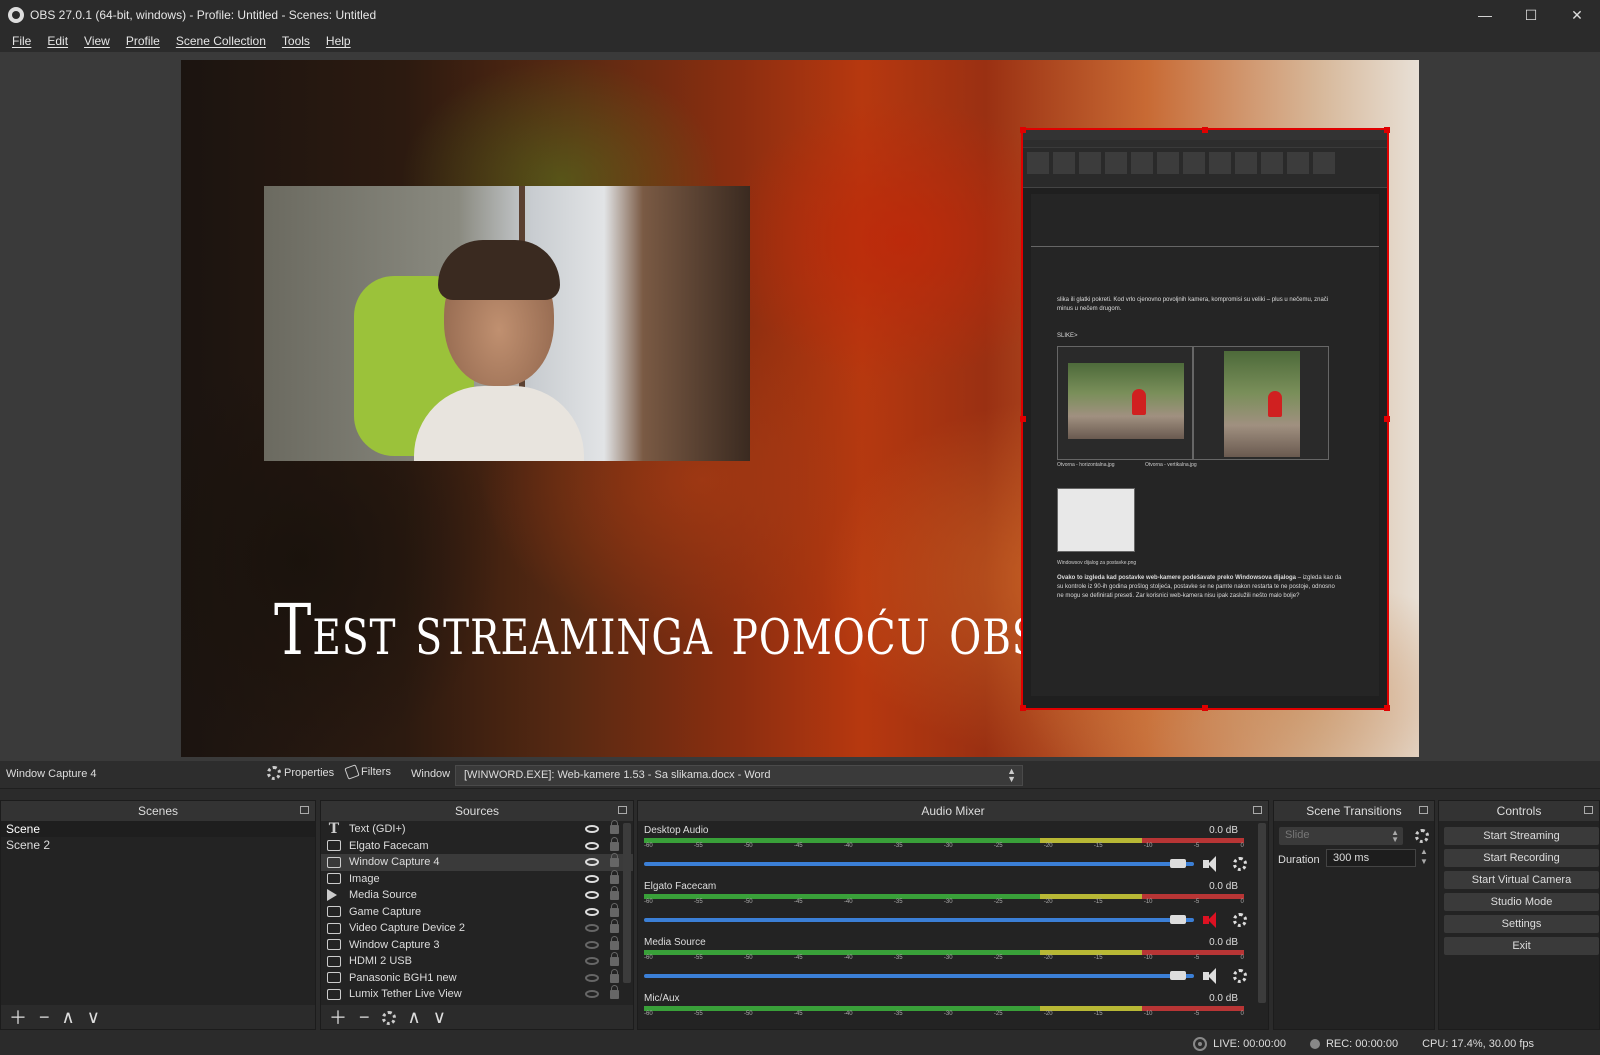  What do you see at coordinates (1521, 880) in the screenshot?
I see `start-virtual-camera-button: Start Virtual Camera` at bounding box center [1521, 880].